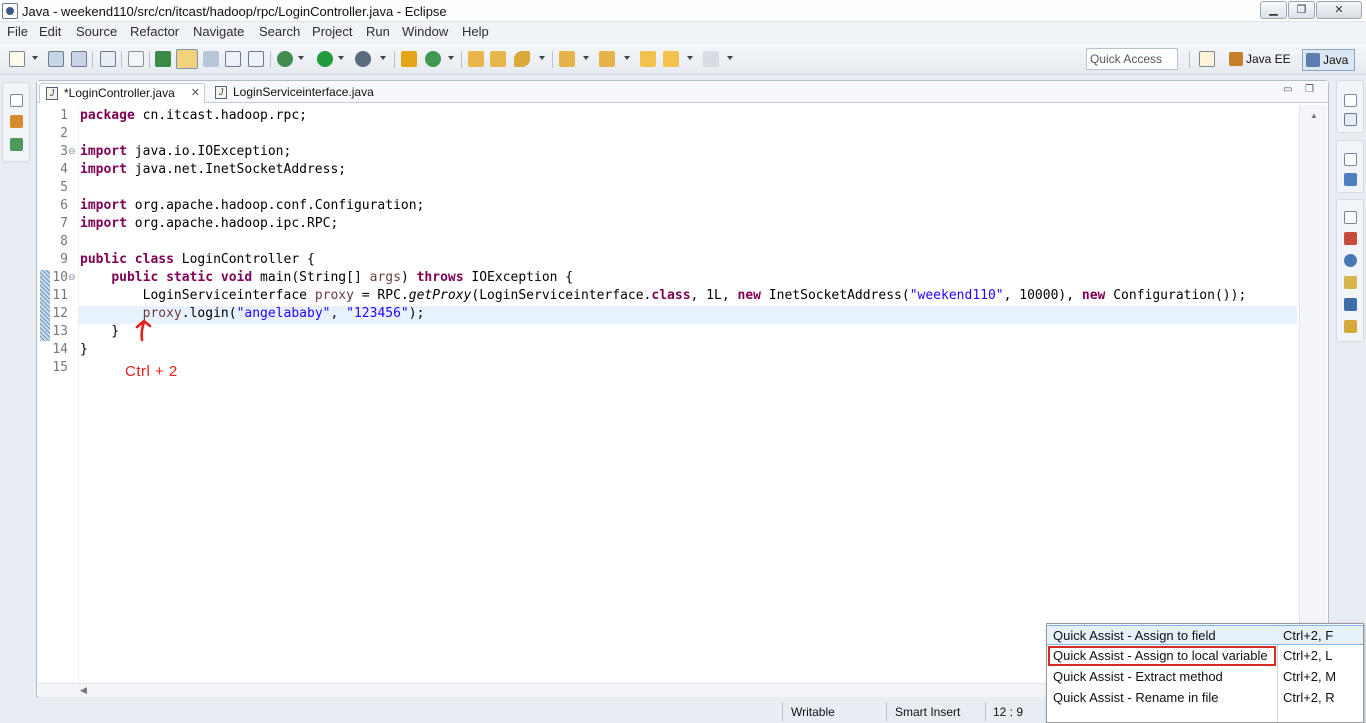 Image resolution: width=1366 pixels, height=723 pixels. I want to click on code-line-4: import java.net.InetSocketAddress;, so click(213, 169).